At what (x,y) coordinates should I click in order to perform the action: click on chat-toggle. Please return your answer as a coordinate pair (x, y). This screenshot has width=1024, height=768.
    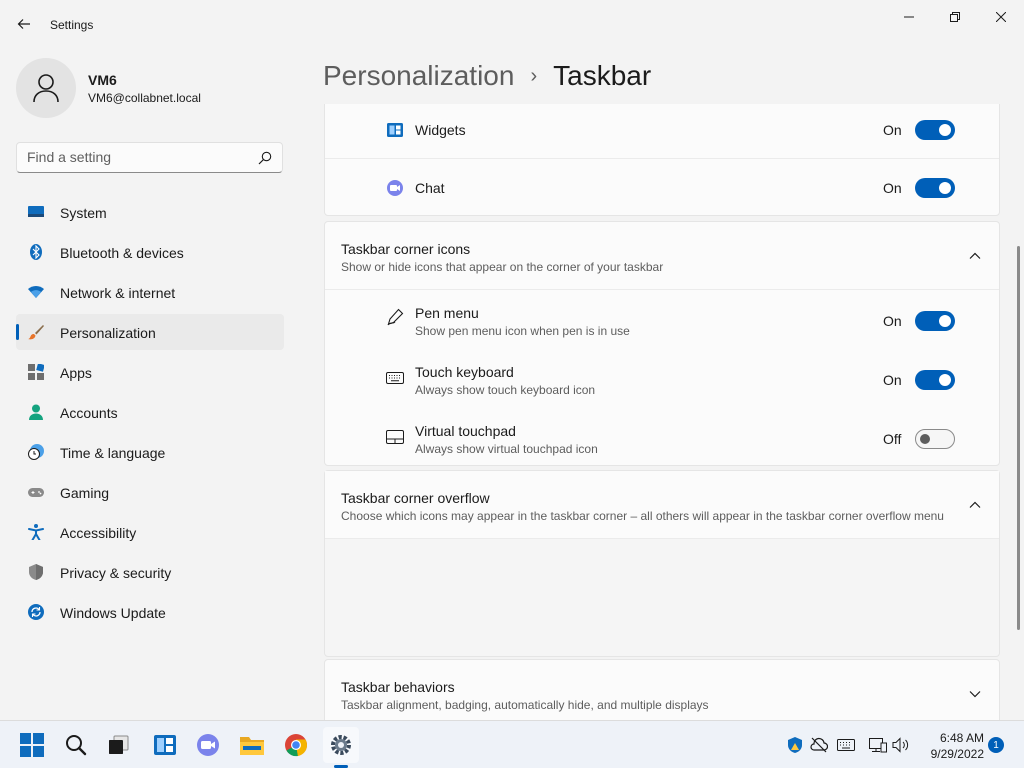
    Looking at the image, I should click on (935, 188).